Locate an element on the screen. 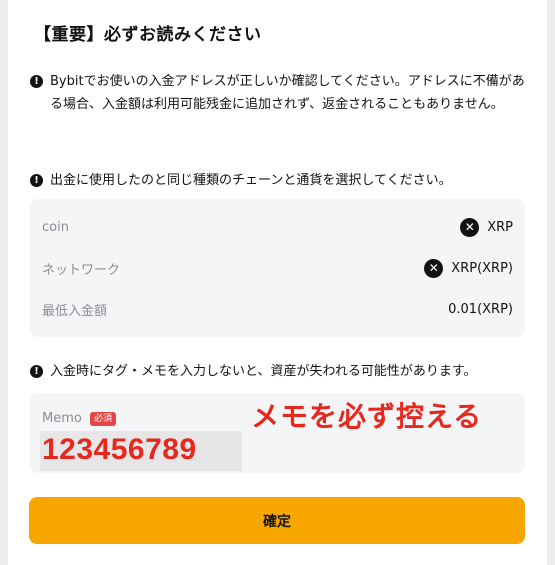  min-deposit-label: 最低入金額 is located at coordinates (75, 311).